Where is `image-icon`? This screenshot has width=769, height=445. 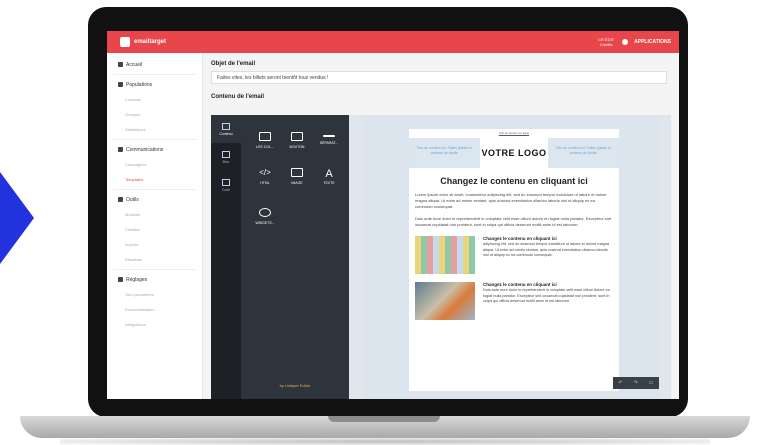 image-icon is located at coordinates (297, 172).